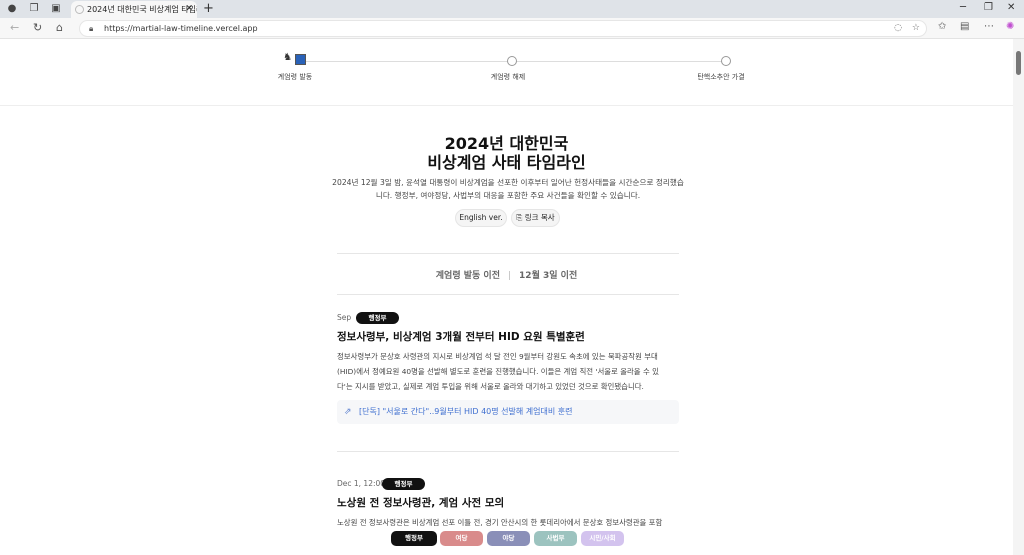  I want to click on flag-icon, so click(300, 59).